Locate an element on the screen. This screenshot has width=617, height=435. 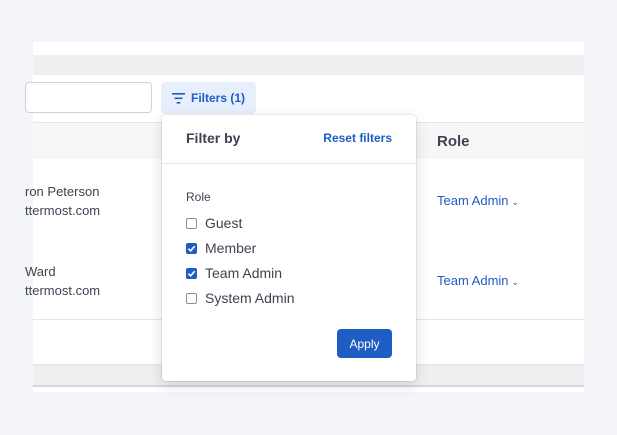
panel-top-strip is located at coordinates (308, 65).